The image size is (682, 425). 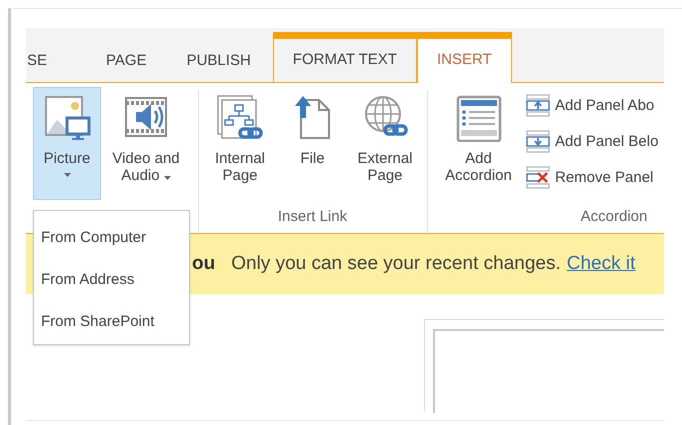 What do you see at coordinates (592, 105) in the screenshot?
I see `ribbon-button: Add Panel Abo` at bounding box center [592, 105].